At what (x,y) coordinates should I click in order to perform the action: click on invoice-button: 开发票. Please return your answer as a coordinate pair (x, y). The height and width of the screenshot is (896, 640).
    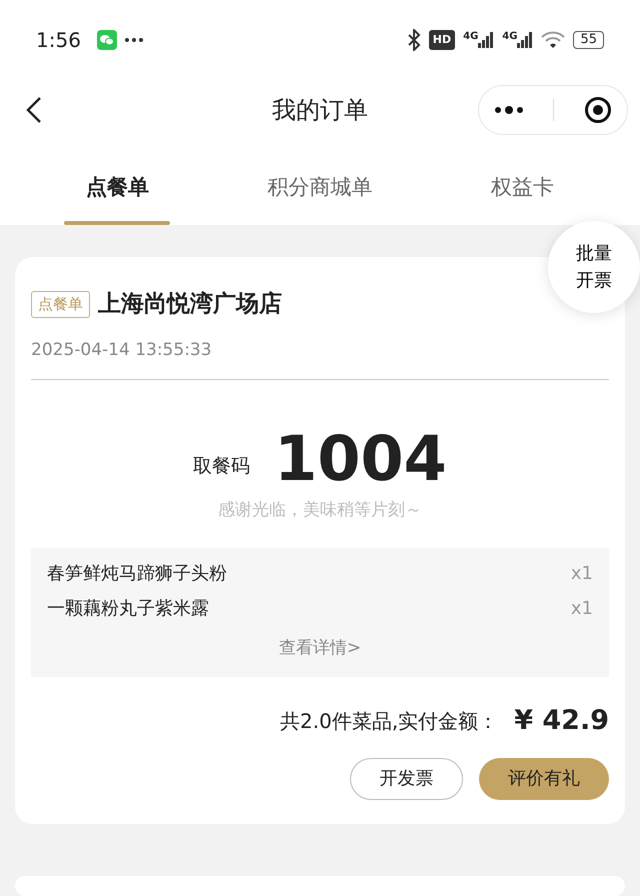
    Looking at the image, I should click on (406, 779).